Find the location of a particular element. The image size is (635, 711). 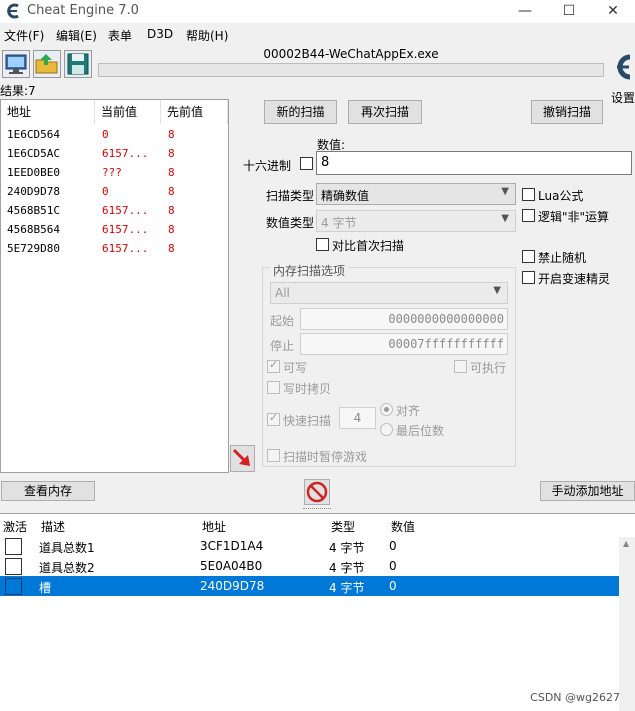

result-row: 1EED0BE0 ??? 8 is located at coordinates (114, 173).